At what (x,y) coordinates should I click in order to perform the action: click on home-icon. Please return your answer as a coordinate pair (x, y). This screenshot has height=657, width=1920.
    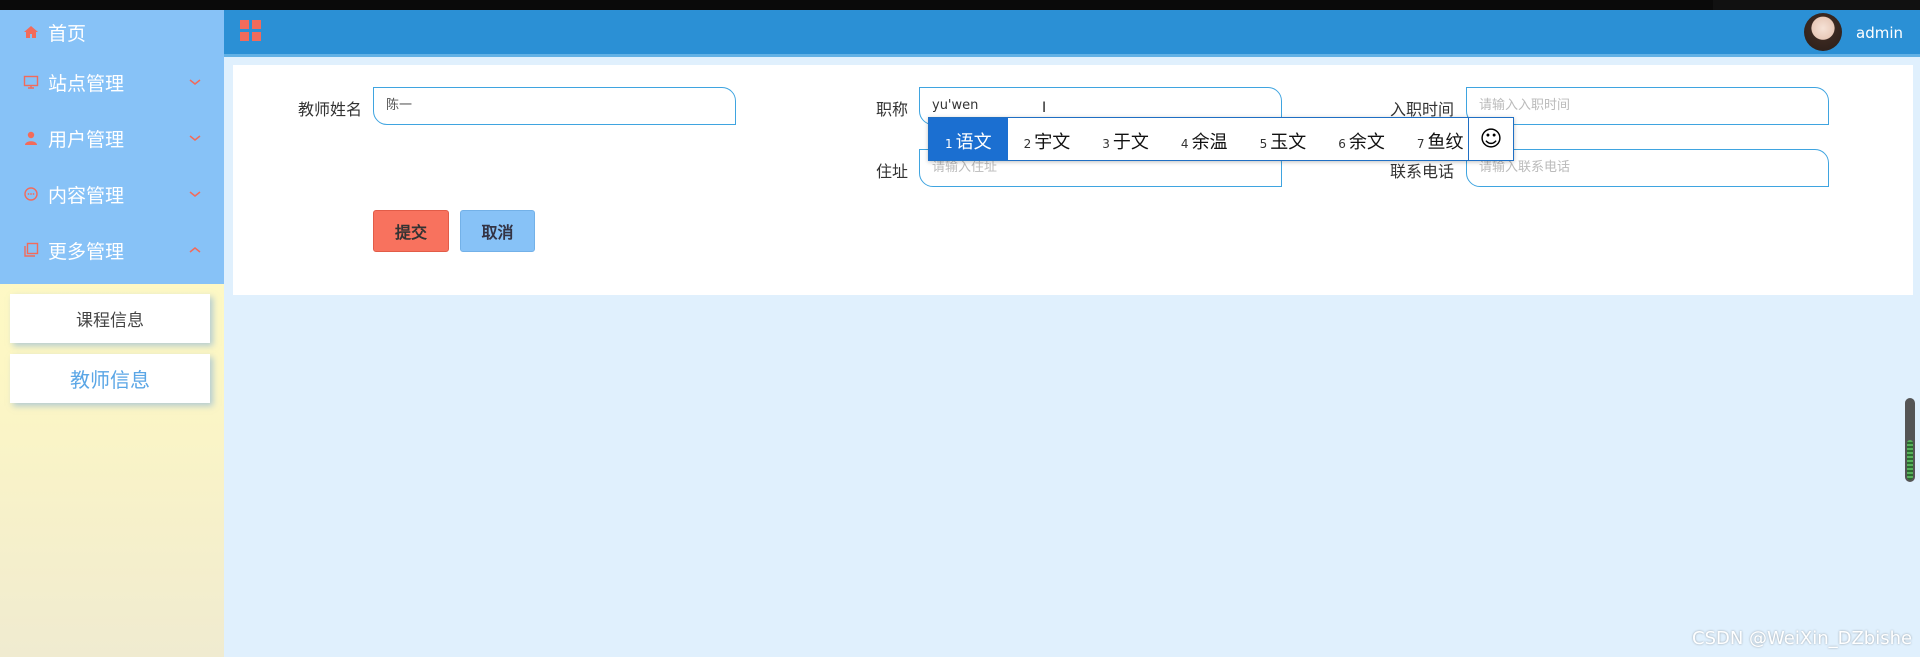
    Looking at the image, I should click on (31, 32).